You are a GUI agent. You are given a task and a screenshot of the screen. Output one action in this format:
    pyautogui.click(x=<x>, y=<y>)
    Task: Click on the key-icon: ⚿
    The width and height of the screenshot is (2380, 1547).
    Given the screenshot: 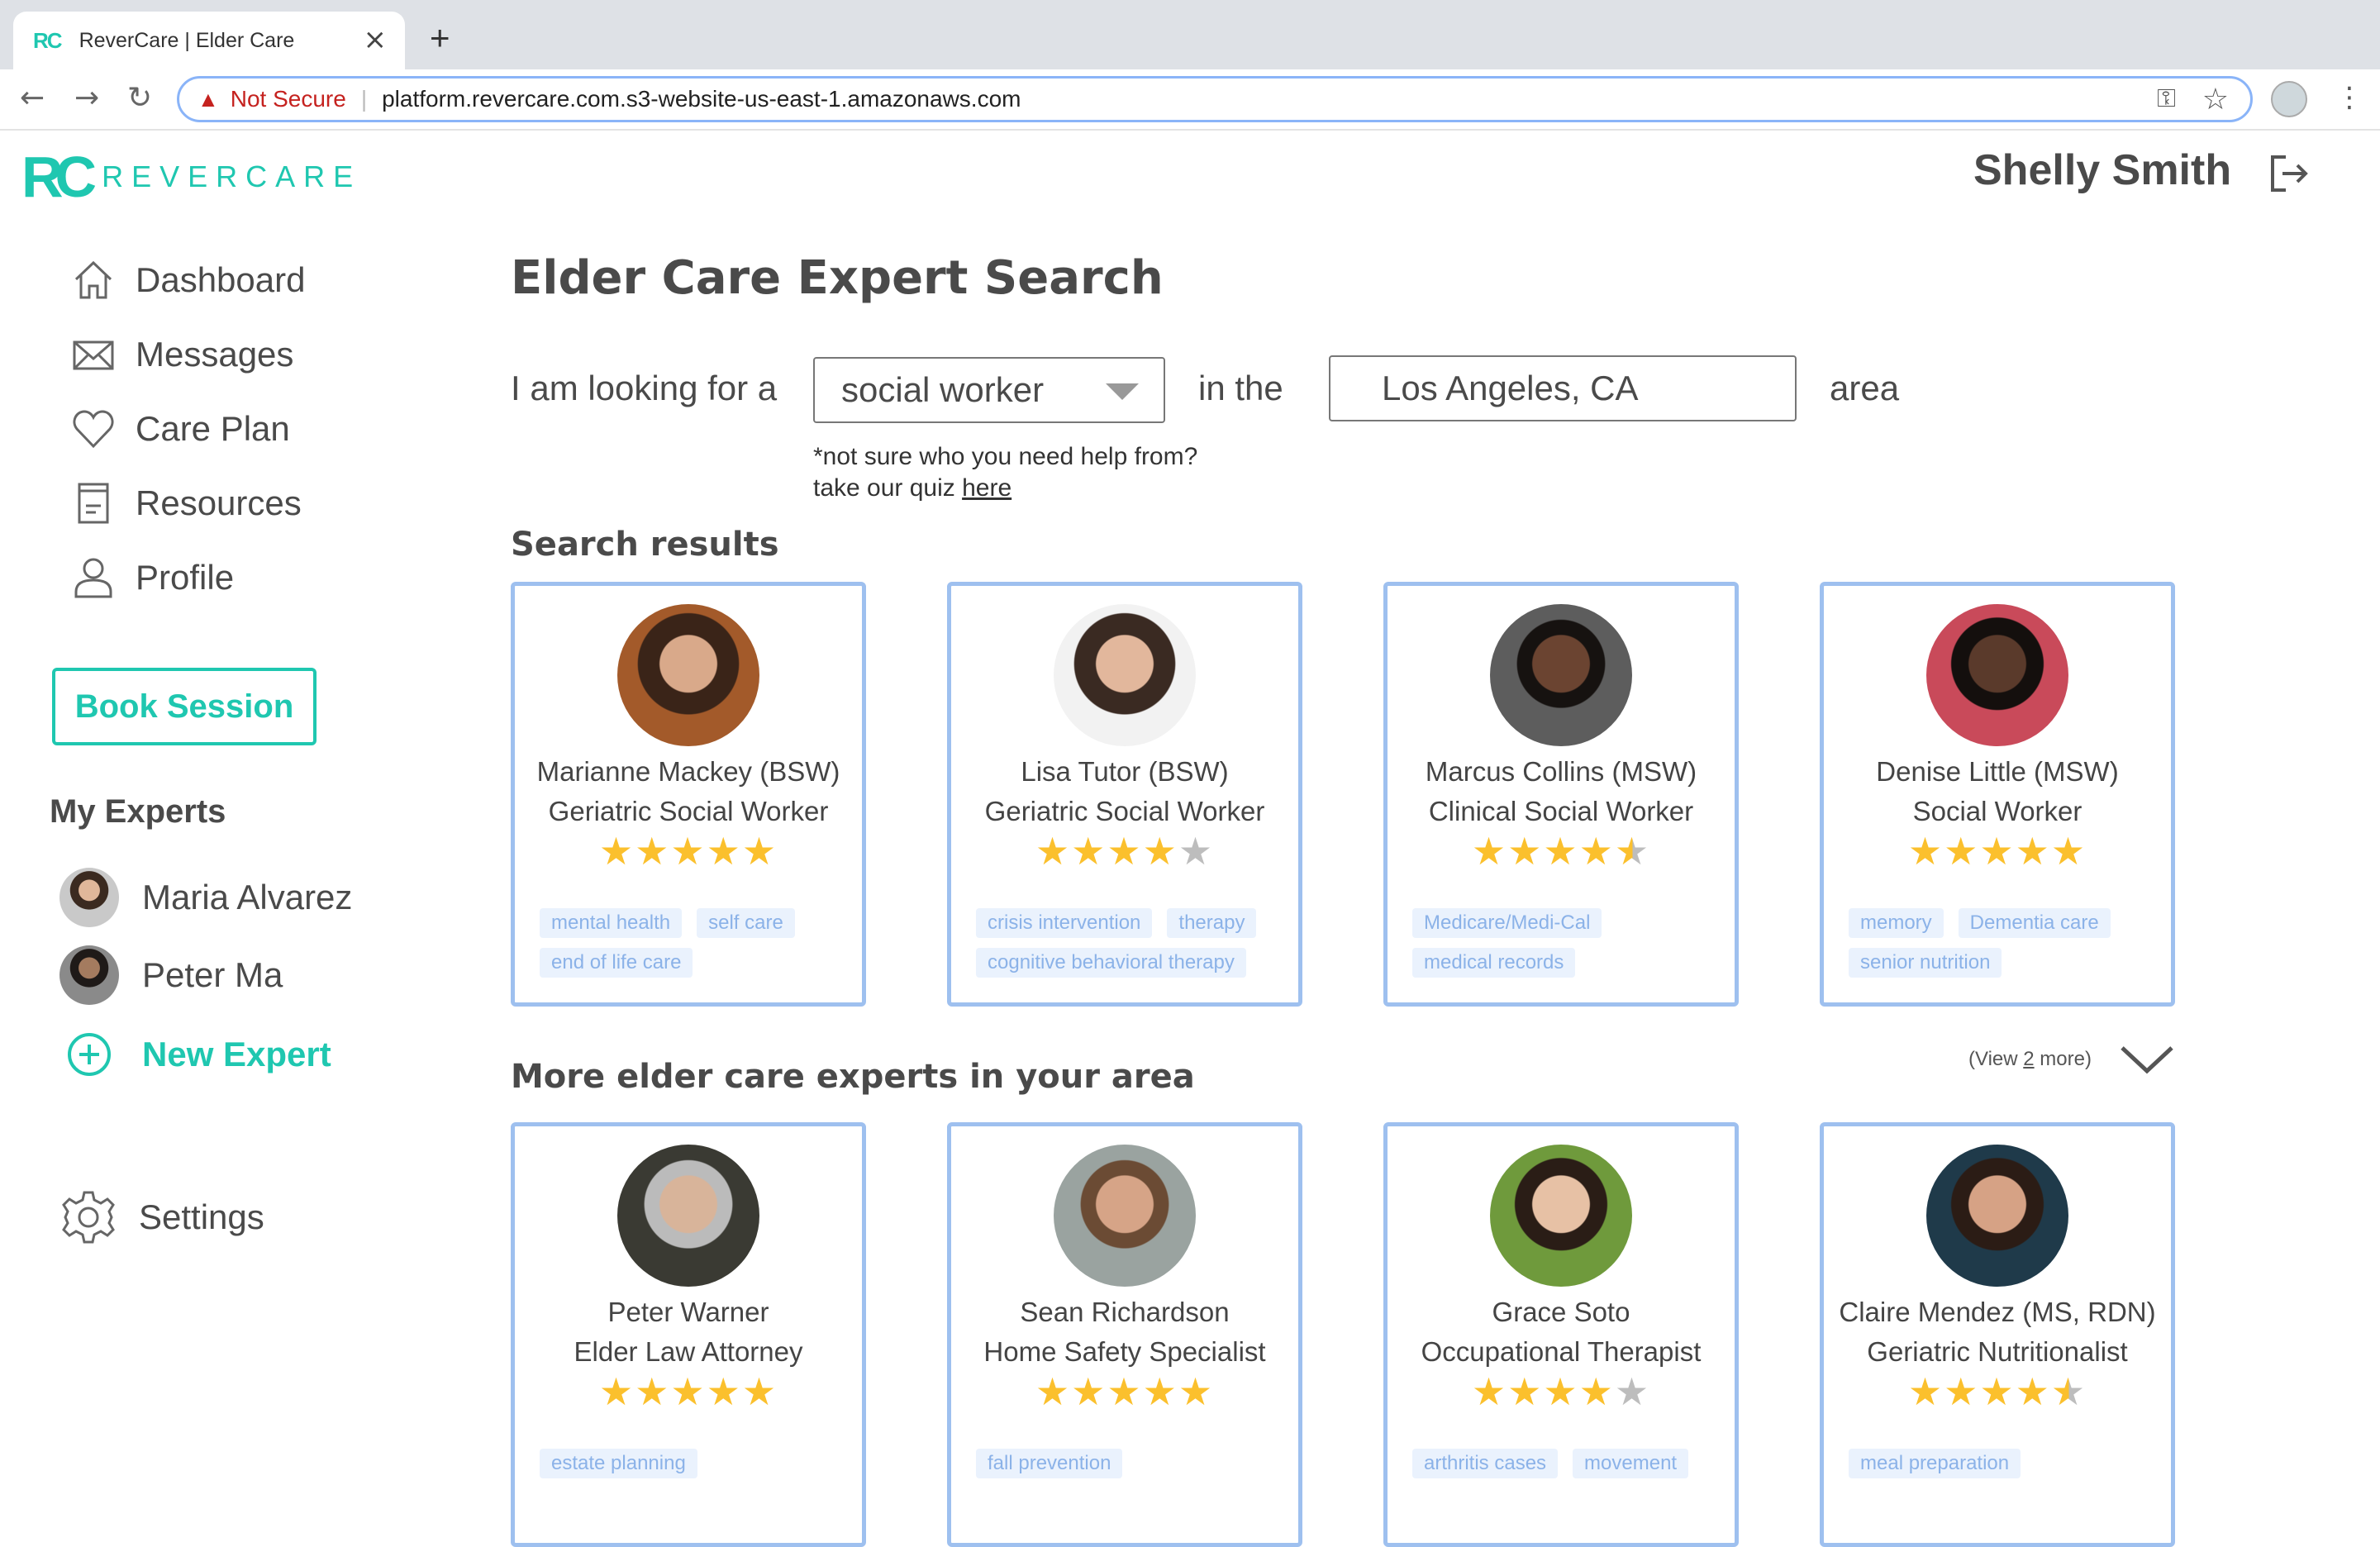 What is the action you would take?
    pyautogui.click(x=2166, y=99)
    